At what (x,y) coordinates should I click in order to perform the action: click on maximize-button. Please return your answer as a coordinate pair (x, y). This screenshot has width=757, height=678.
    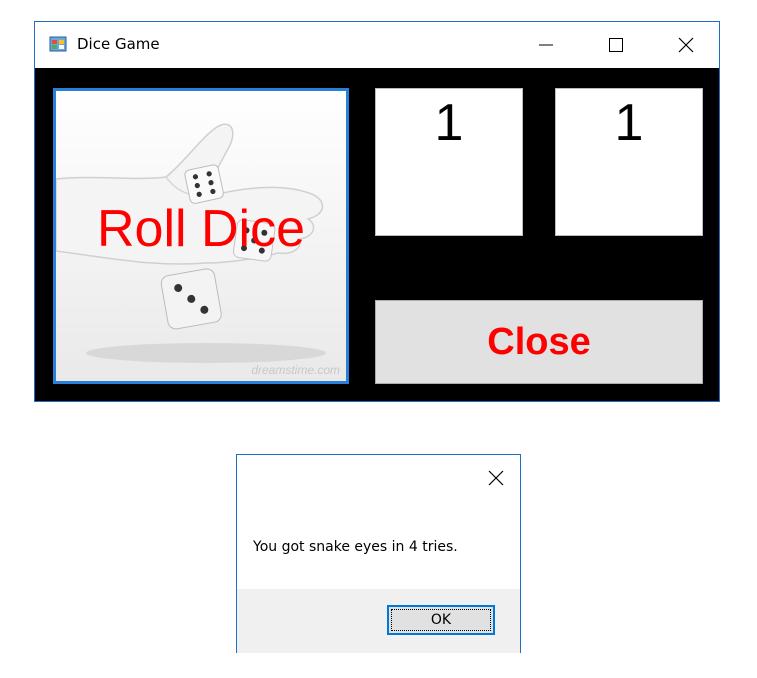
    Looking at the image, I should click on (616, 45).